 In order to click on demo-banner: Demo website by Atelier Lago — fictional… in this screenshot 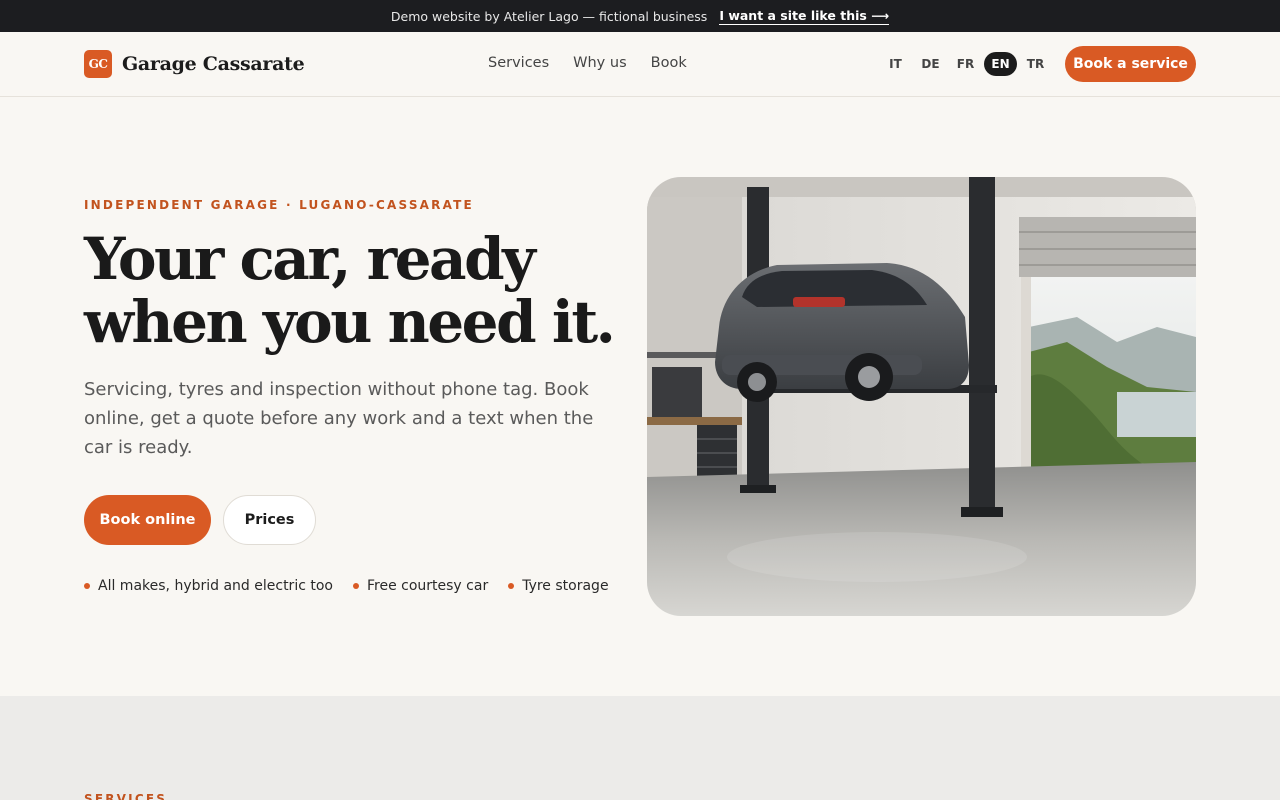, I will do `click(640, 16)`.